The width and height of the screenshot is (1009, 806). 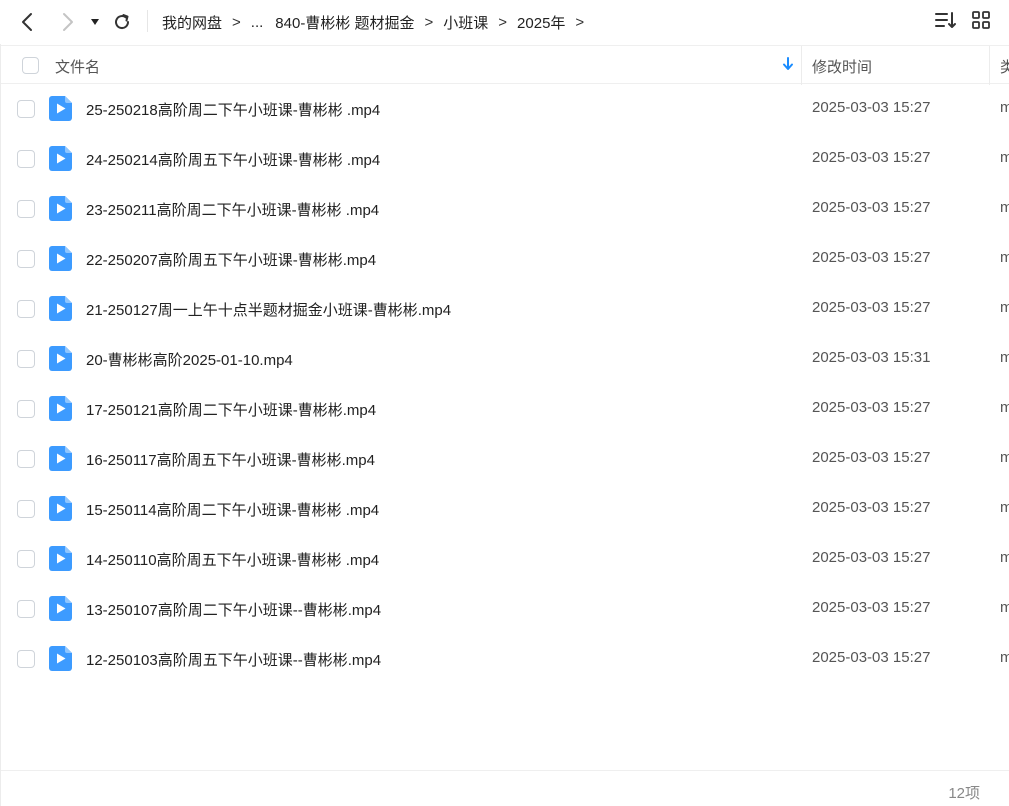 I want to click on select-all-checkbox, so click(x=30, y=65).